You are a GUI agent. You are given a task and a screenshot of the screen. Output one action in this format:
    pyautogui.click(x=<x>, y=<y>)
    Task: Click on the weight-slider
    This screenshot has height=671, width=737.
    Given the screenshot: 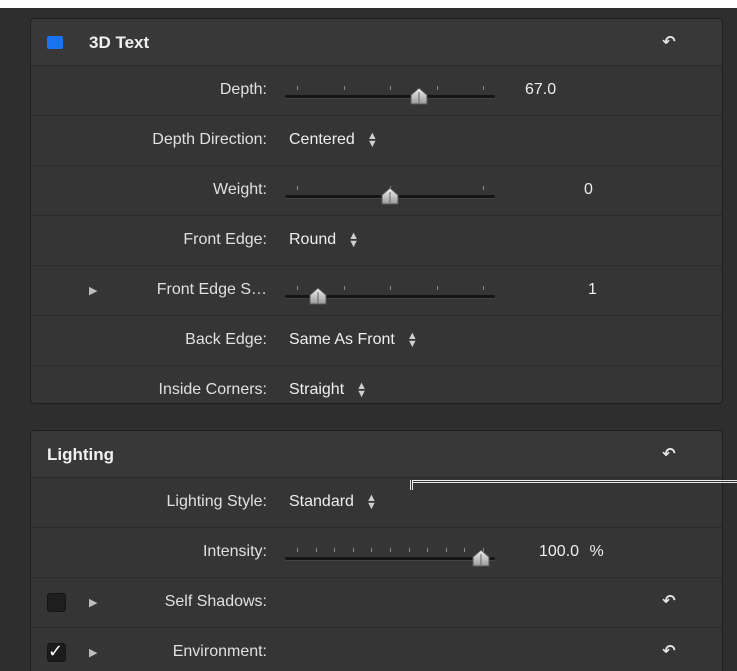 What is the action you would take?
    pyautogui.click(x=391, y=196)
    